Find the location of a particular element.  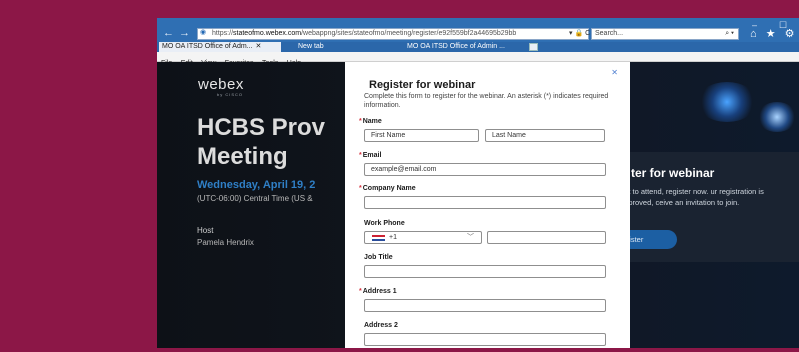

first-name-field: First Name is located at coordinates (421, 135).